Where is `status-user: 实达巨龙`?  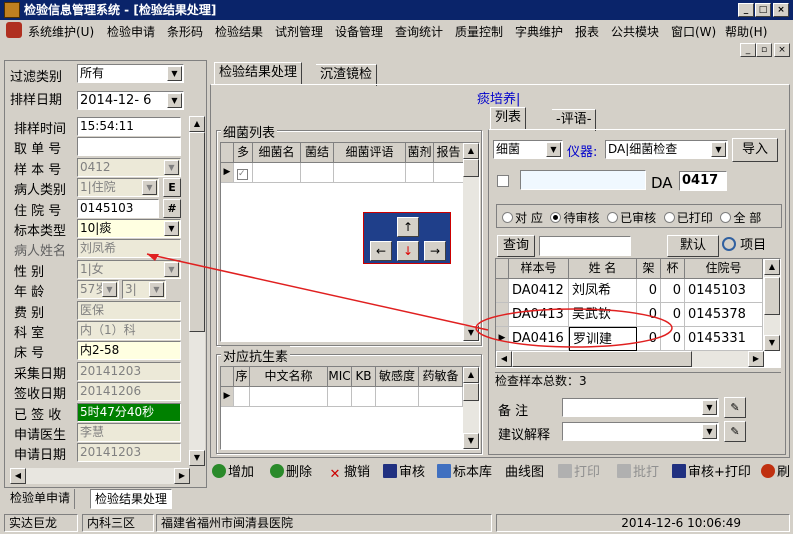
status-user: 实达巨龙 is located at coordinates (41, 523).